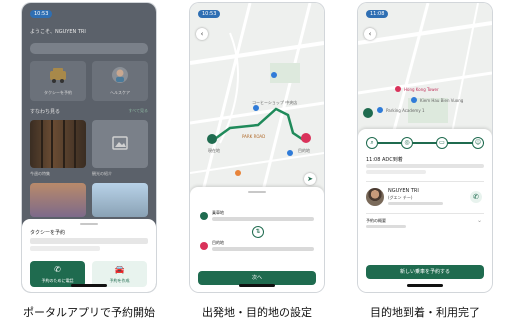  I want to click on call-driver-button: ✆, so click(476, 197).